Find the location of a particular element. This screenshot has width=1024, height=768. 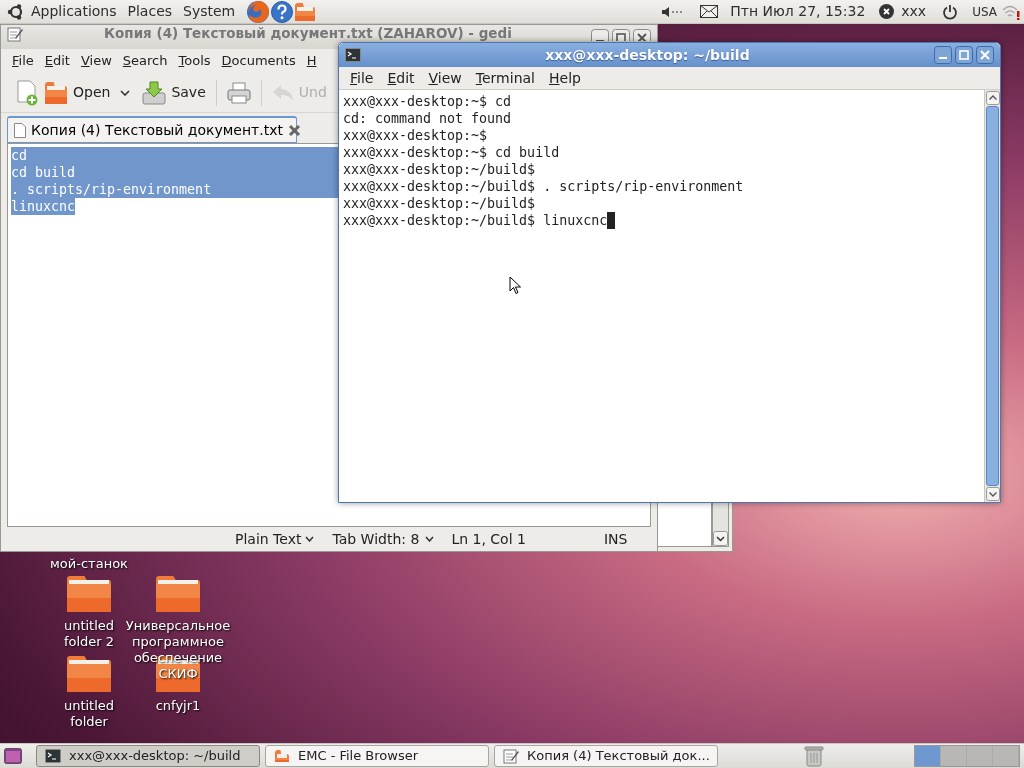

panel-menu: System is located at coordinates (209, 11).